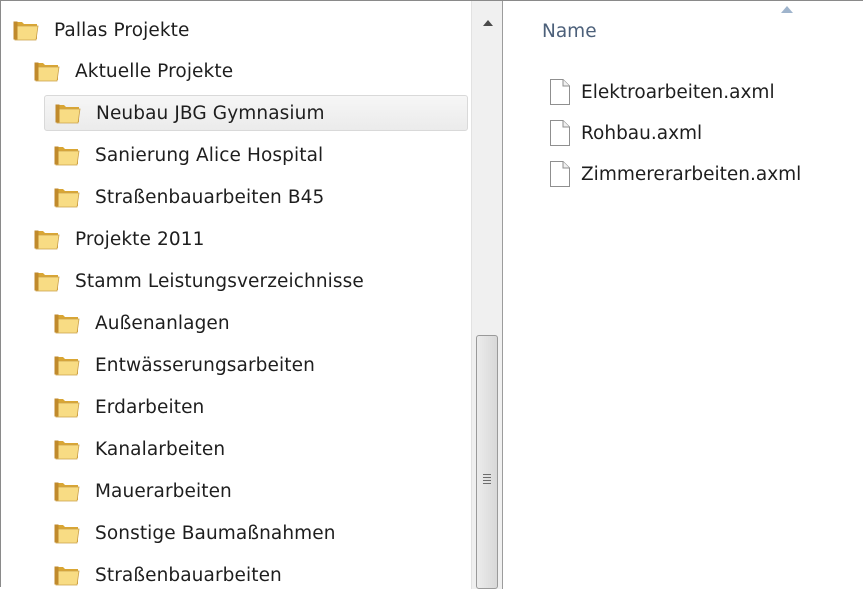  What do you see at coordinates (691, 174) in the screenshot?
I see `file-name: Zimmererarbeiten.axml` at bounding box center [691, 174].